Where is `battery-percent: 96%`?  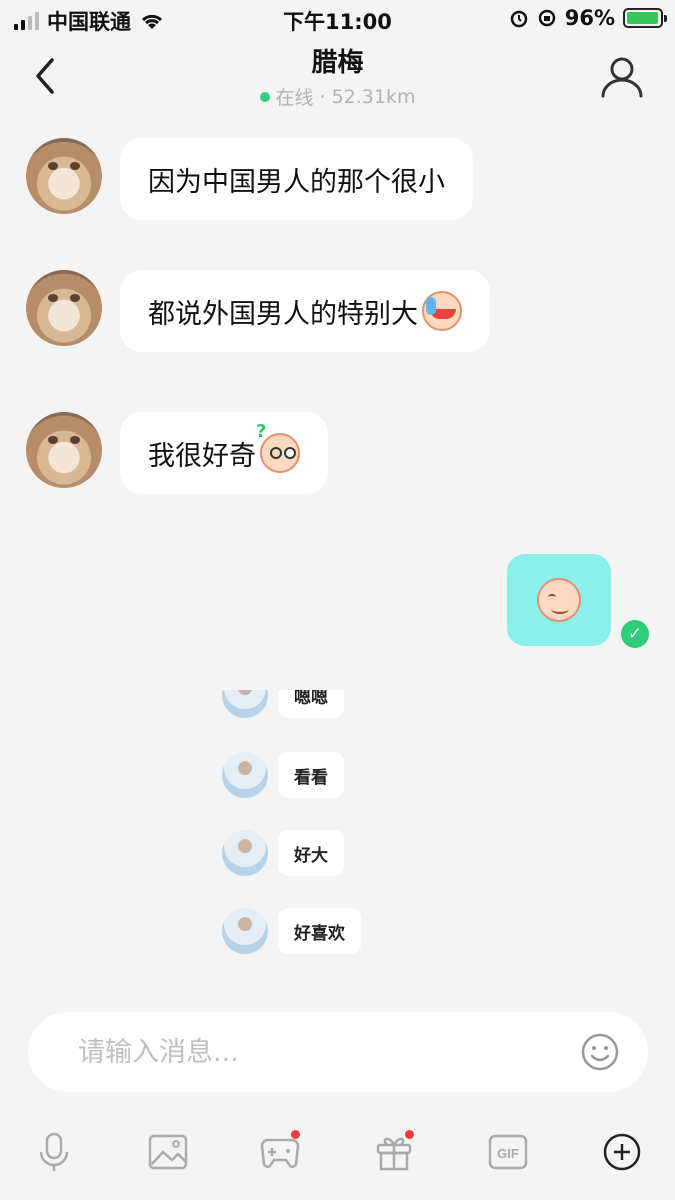
battery-percent: 96% is located at coordinates (589, 18).